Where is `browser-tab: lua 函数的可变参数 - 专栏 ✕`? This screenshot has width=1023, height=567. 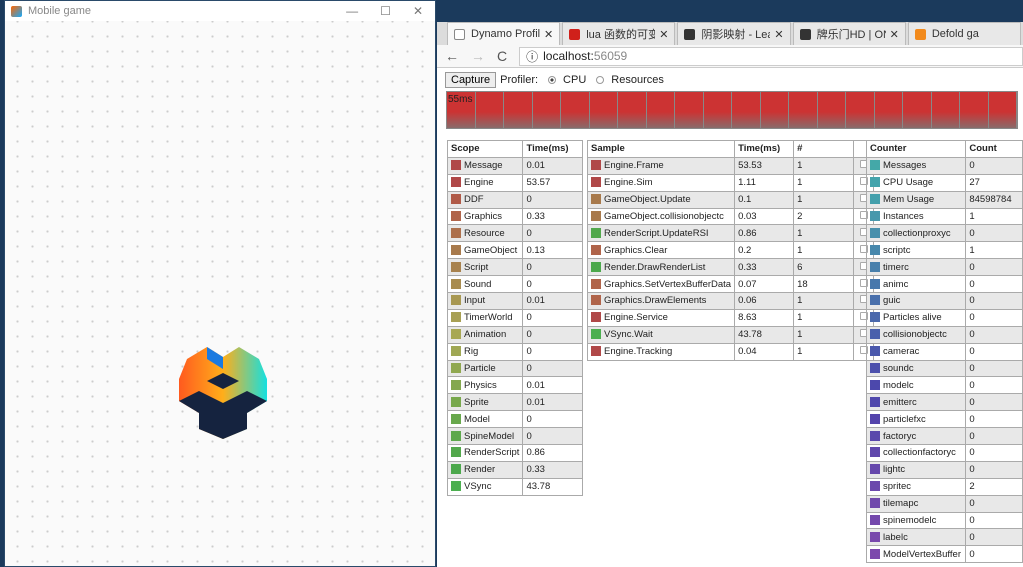 browser-tab: lua 函数的可变参数 - 专栏 ✕ is located at coordinates (619, 33).